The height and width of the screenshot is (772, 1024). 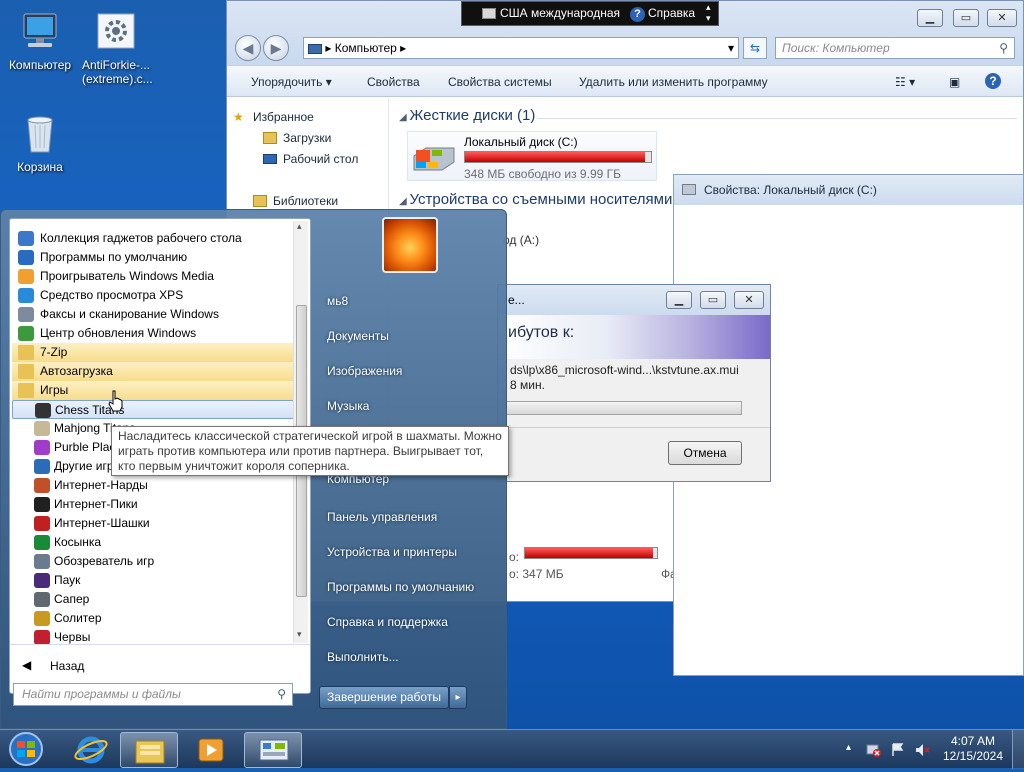 I want to click on mahjong-icon, so click(x=42, y=428).